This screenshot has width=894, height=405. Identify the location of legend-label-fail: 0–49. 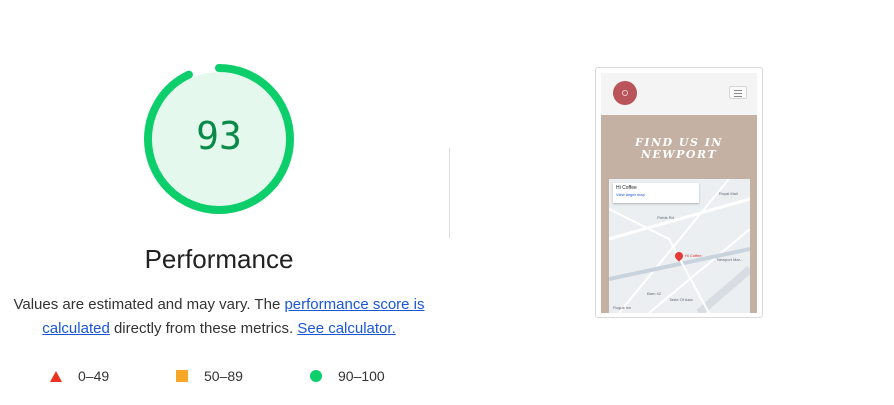
(94, 376).